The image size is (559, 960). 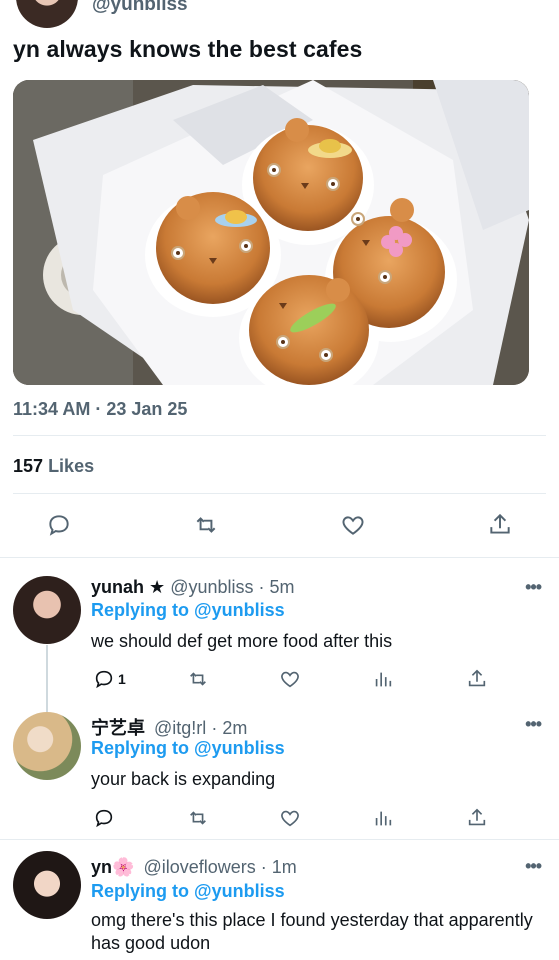 What do you see at coordinates (188, 49) in the screenshot?
I see `tweet-text: yn always knows the best cafes` at bounding box center [188, 49].